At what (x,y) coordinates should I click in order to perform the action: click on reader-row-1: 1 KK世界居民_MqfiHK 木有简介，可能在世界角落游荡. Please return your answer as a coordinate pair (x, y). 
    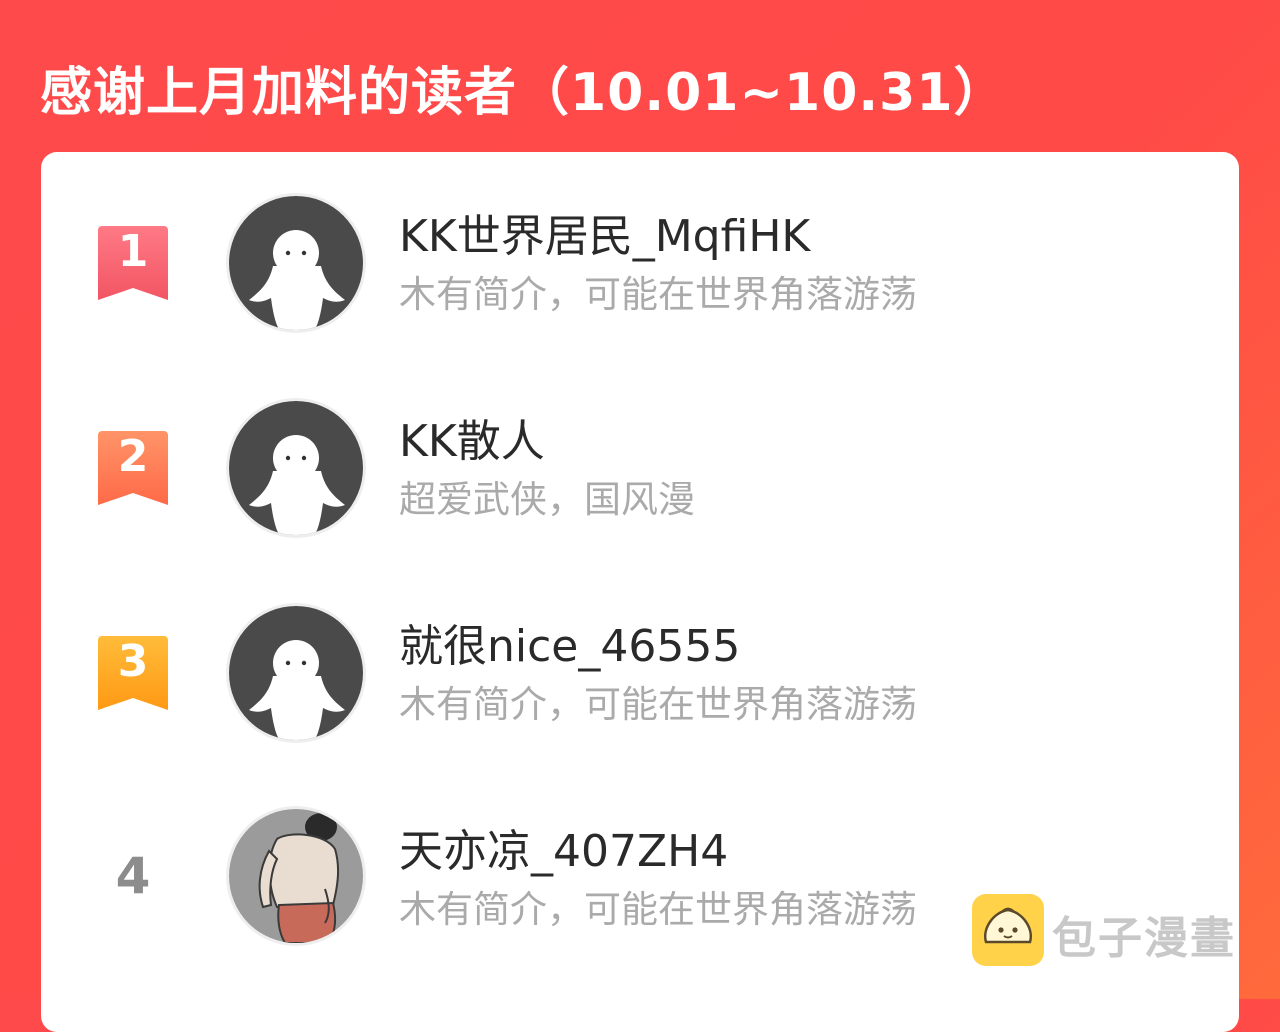
    Looking at the image, I should click on (640, 264).